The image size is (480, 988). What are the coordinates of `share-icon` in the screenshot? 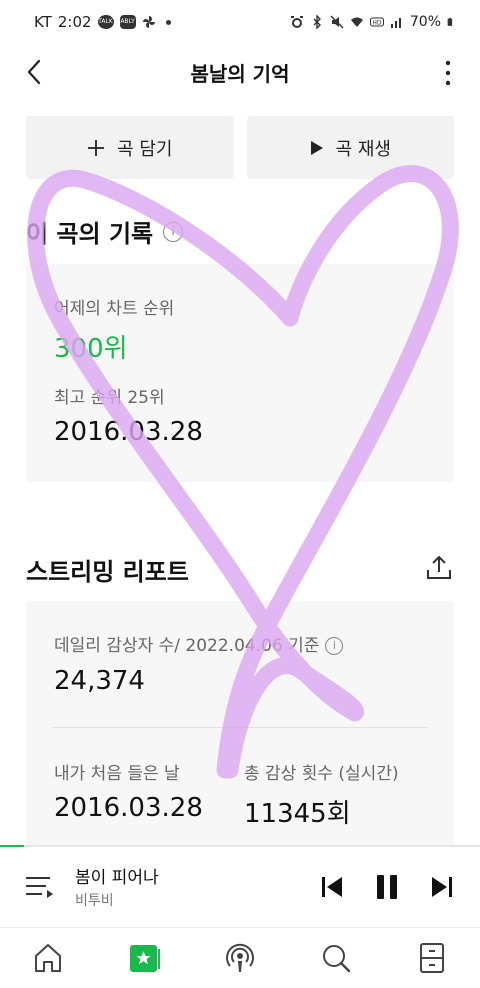 It's located at (439, 568).